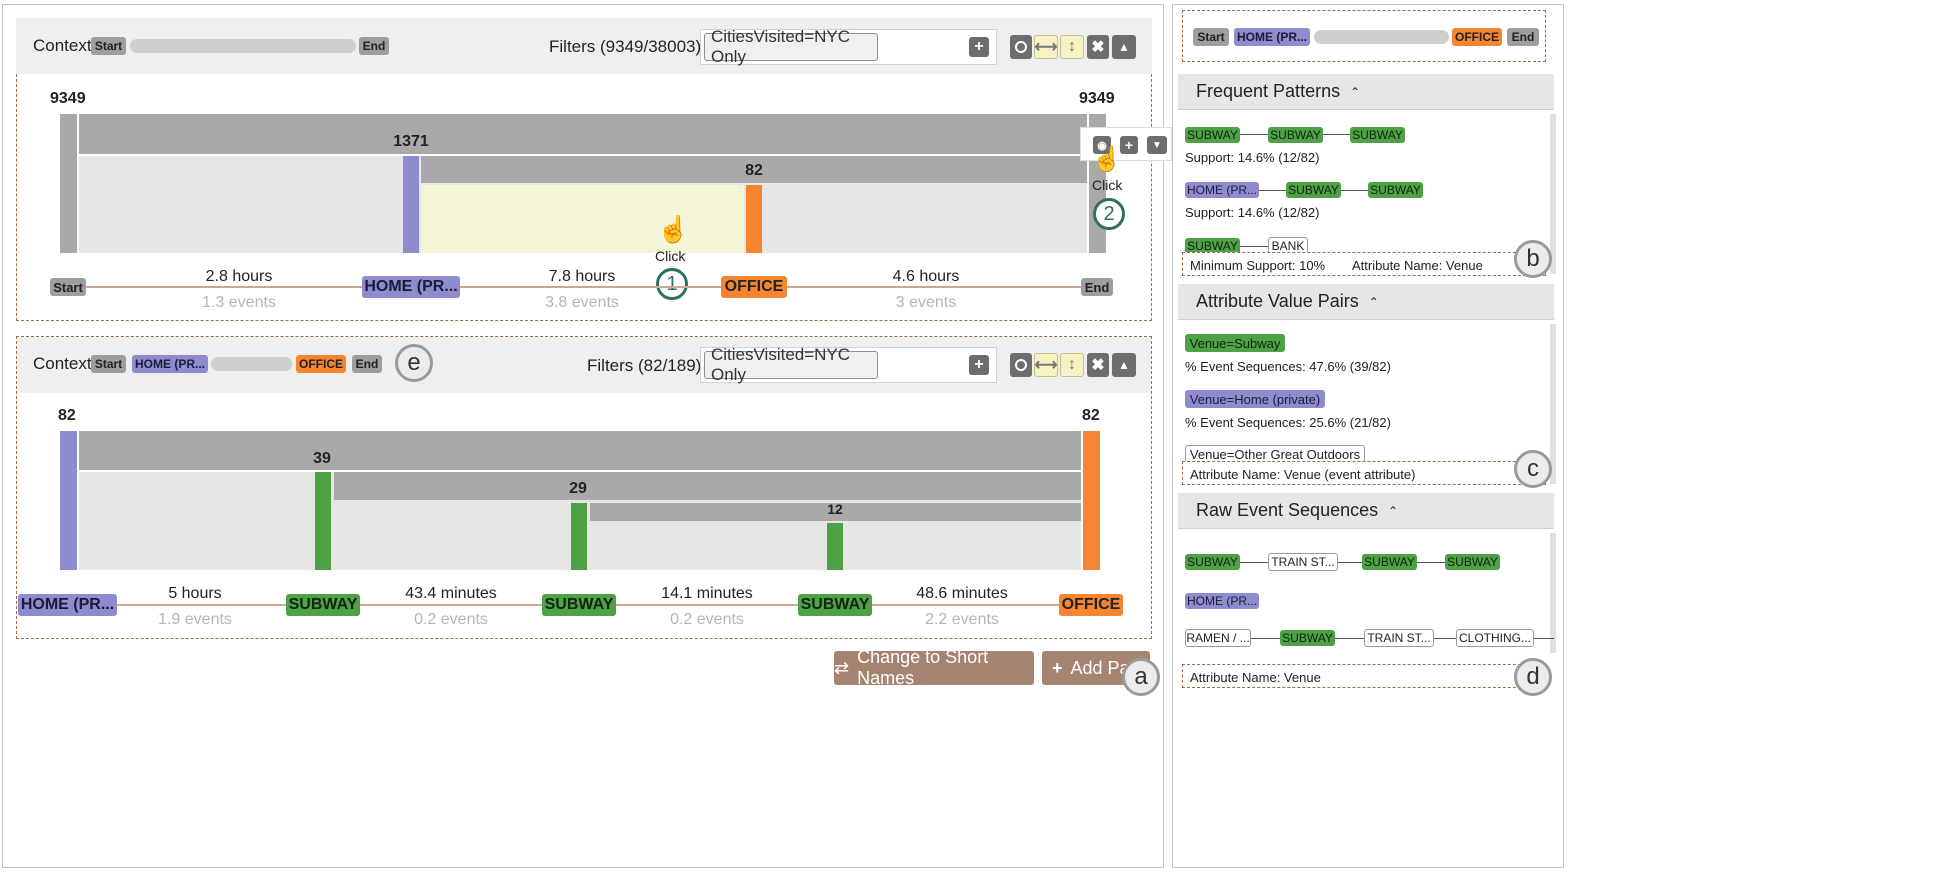 This screenshot has width=1939, height=872. I want to click on bottom-add-filter-button: +, so click(979, 365).